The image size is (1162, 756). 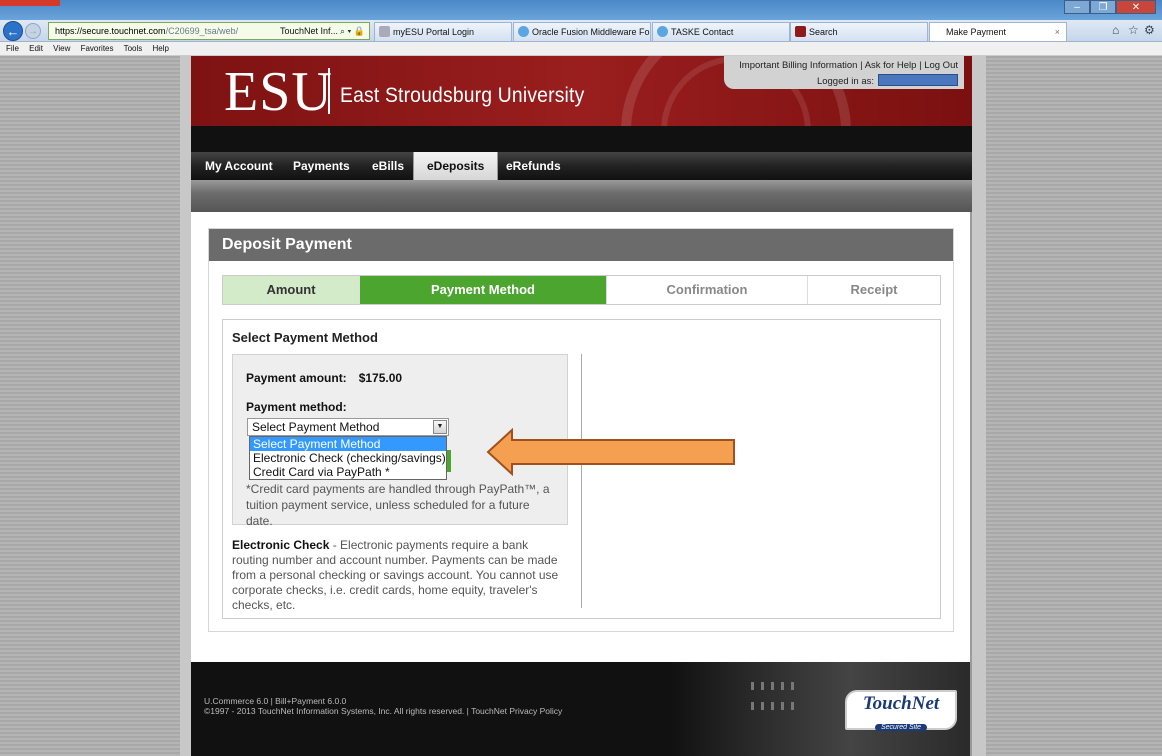 I want to click on option-select-payment-method: Select Payment Method, so click(x=348, y=444).